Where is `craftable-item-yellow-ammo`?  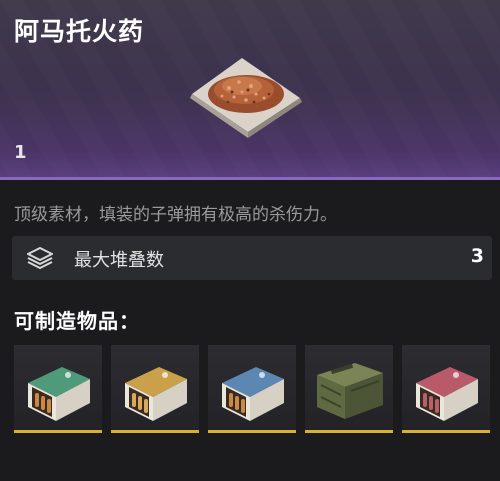
craftable-item-yellow-ammo is located at coordinates (155, 389).